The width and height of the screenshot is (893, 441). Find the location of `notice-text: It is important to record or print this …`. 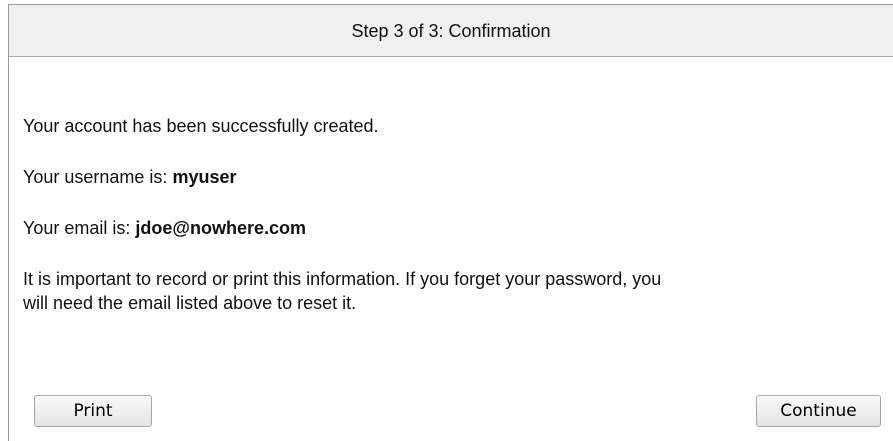

notice-text: It is important to record or print this … is located at coordinates (456, 291).